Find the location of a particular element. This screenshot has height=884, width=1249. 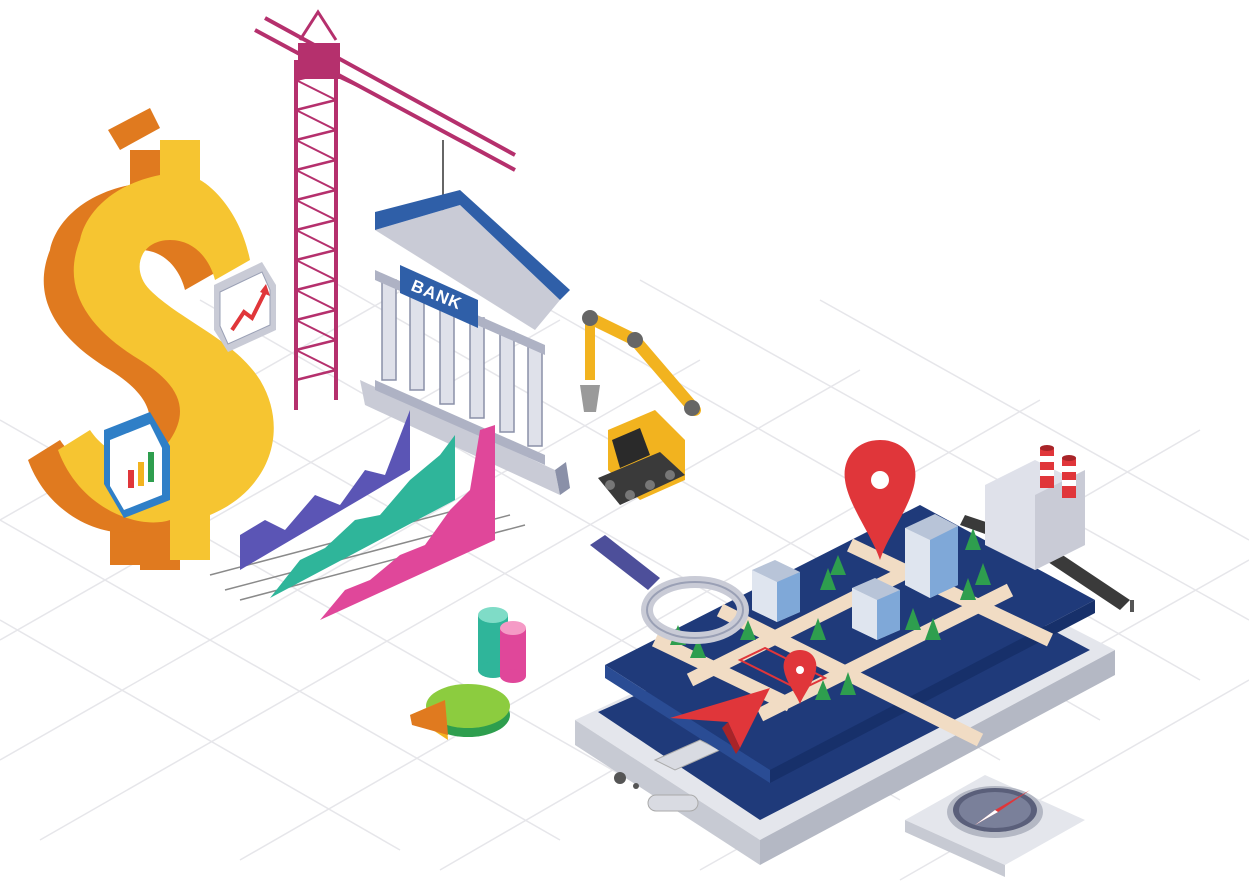

pie-chart-icon is located at coordinates (460, 712).